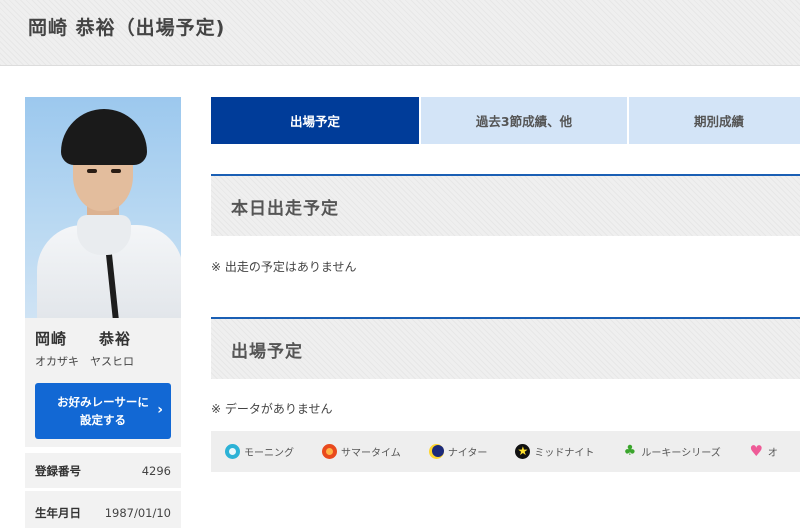 The image size is (800, 528). What do you see at coordinates (272, 409) in the screenshot?
I see `schedule-note: ※ データがありません` at bounding box center [272, 409].